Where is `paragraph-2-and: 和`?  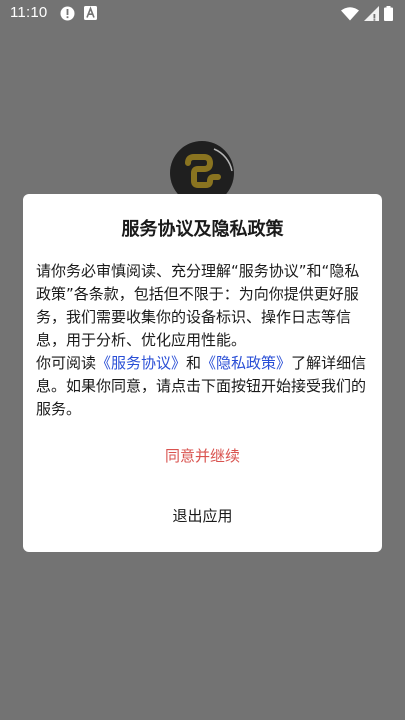
paragraph-2-and: 和 is located at coordinates (194, 363).